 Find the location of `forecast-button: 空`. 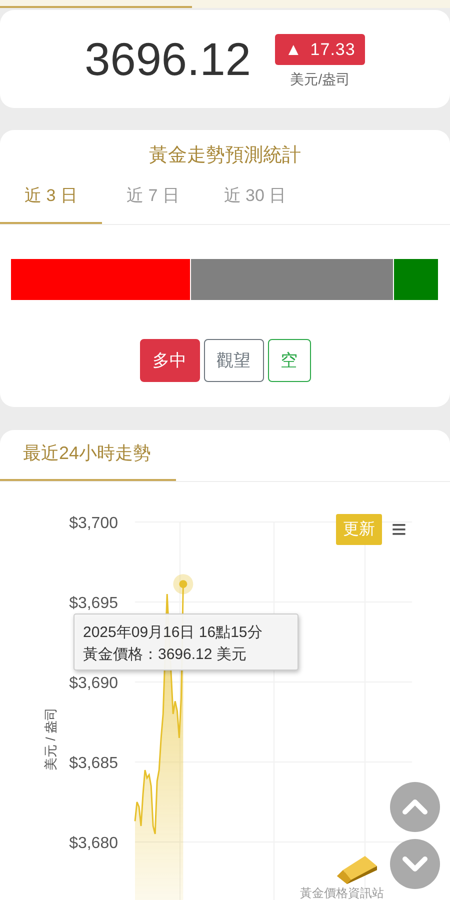

forecast-button: 空 is located at coordinates (289, 360).